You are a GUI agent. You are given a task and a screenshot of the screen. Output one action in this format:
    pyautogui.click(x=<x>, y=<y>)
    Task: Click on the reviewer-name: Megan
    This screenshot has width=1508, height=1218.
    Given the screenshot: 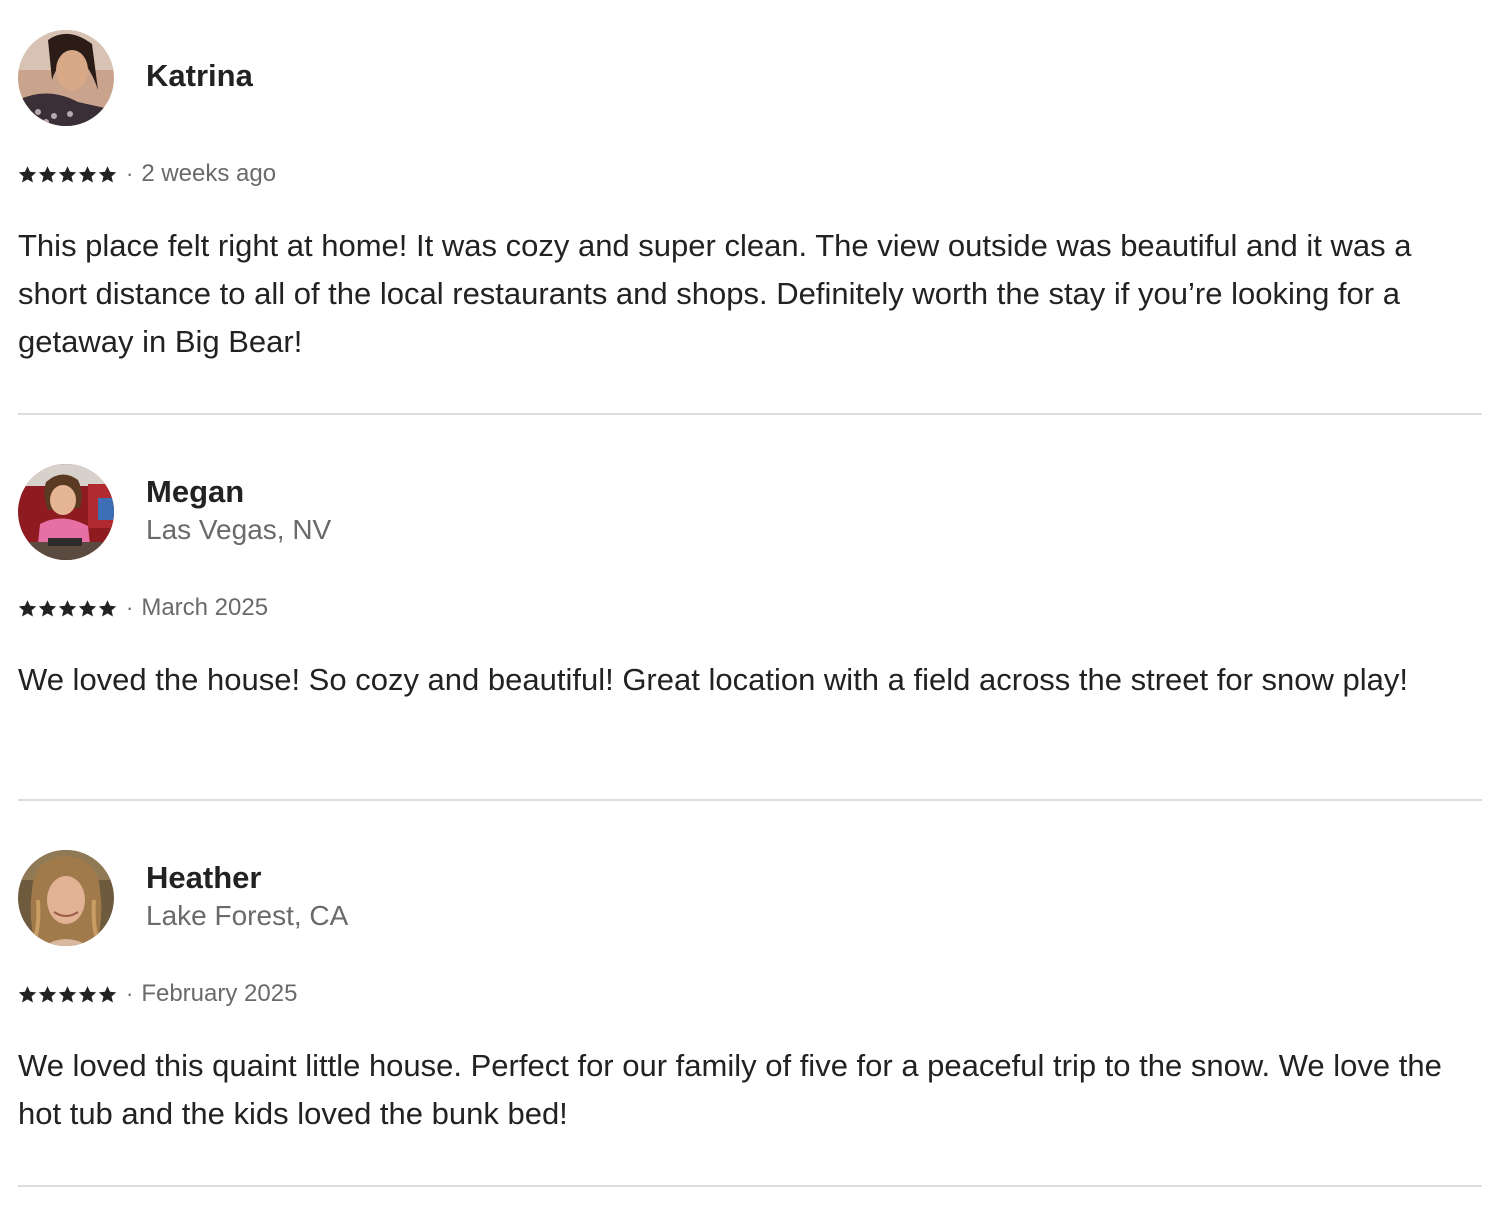 What is the action you would take?
    pyautogui.click(x=195, y=491)
    